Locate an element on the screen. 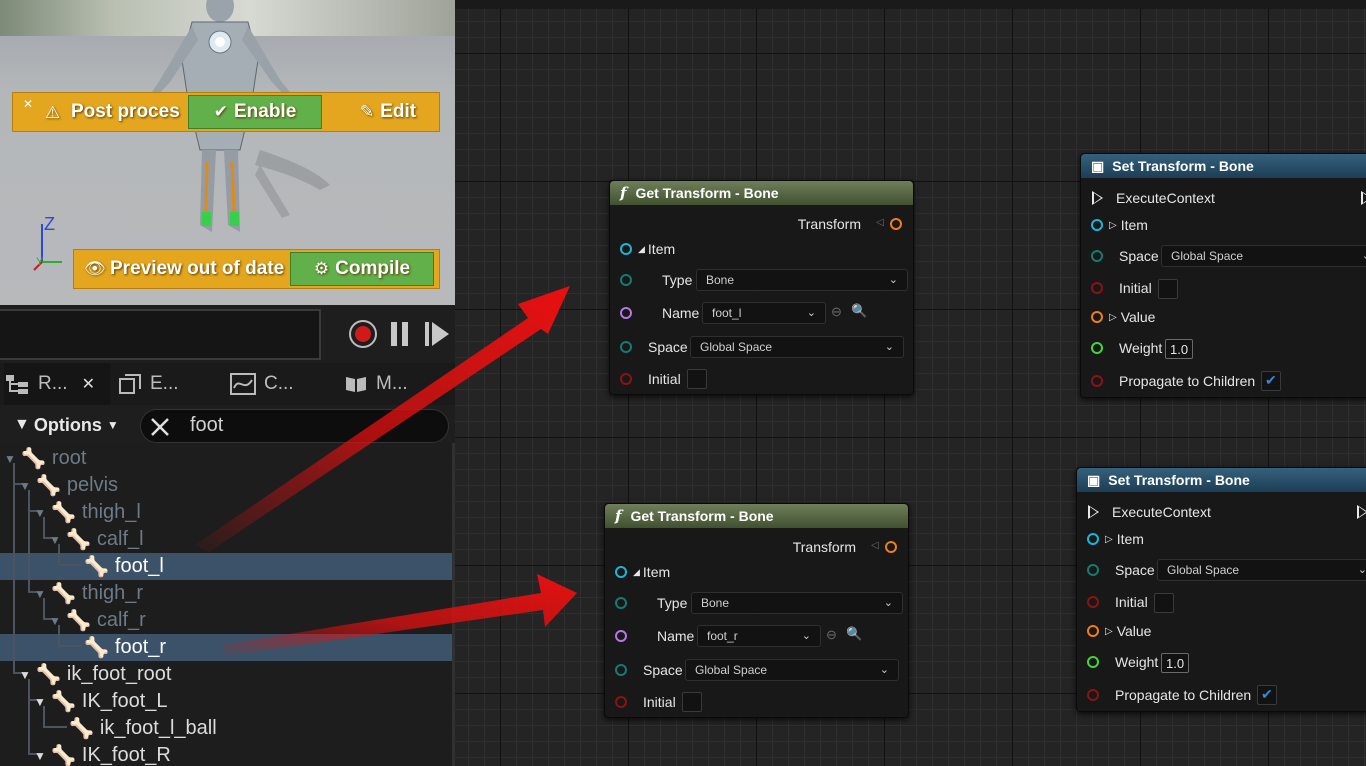 Image resolution: width=1366 pixels, height=766 pixels. tree-item: ▼ 🦴 IK_foot_R is located at coordinates (102, 754).